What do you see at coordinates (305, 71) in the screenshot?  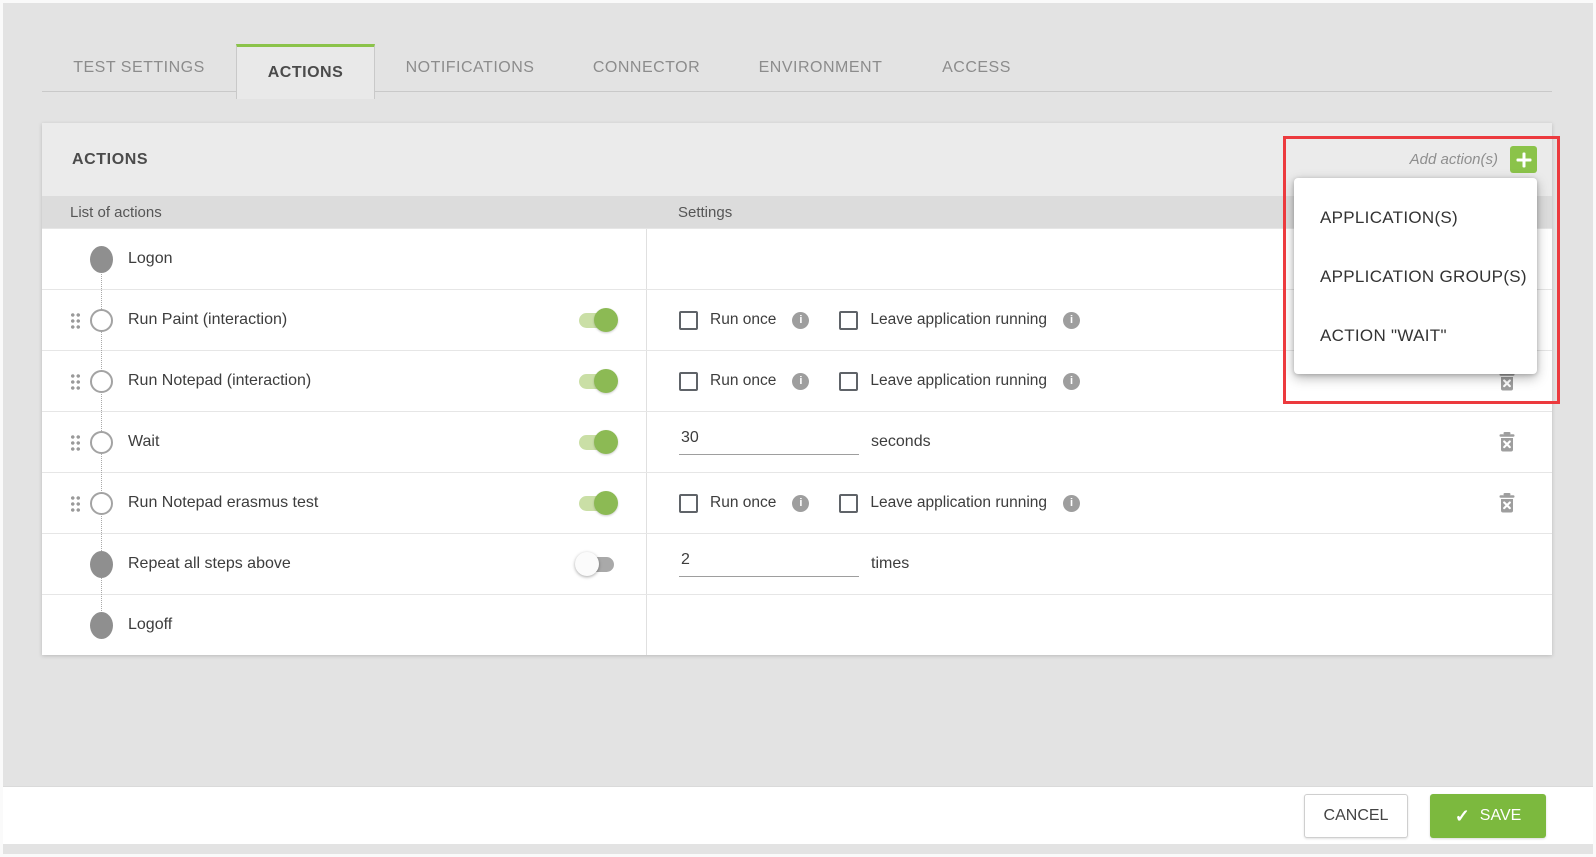 I see `tab-actions: ACTIONS` at bounding box center [305, 71].